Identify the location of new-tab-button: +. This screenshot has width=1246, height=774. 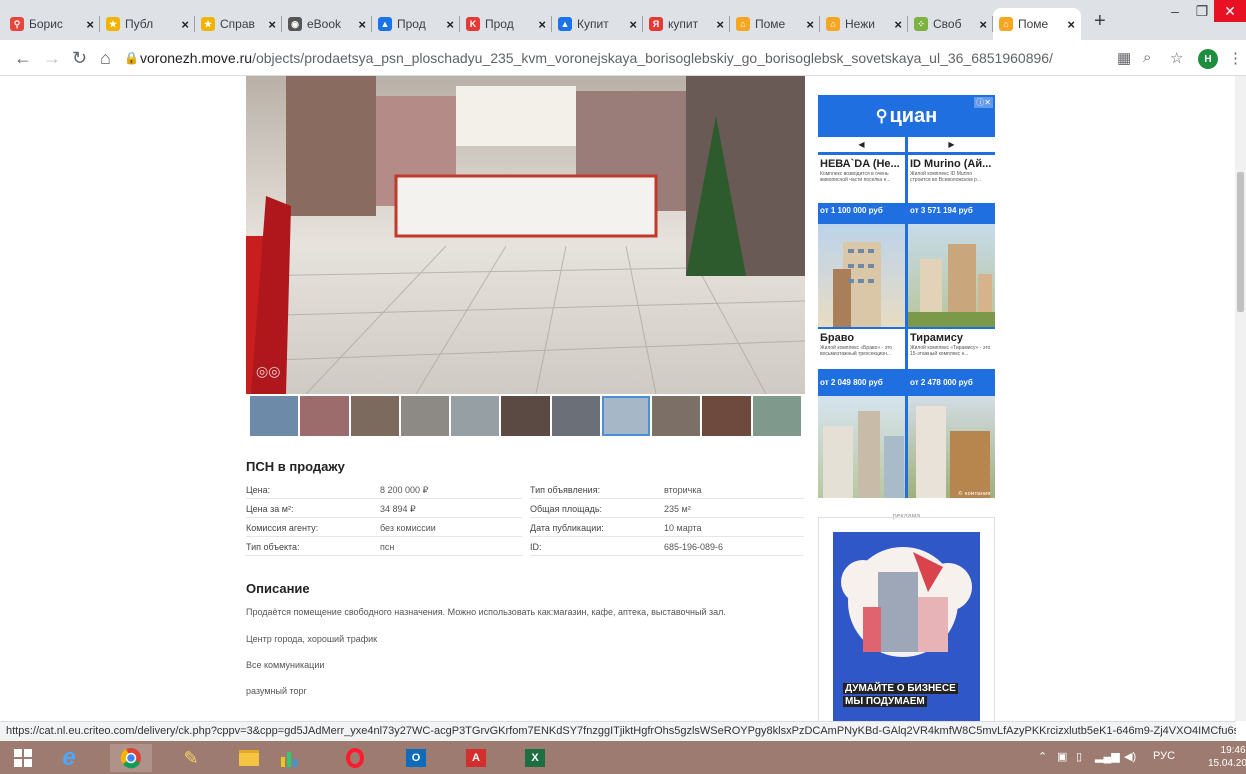
(1100, 21).